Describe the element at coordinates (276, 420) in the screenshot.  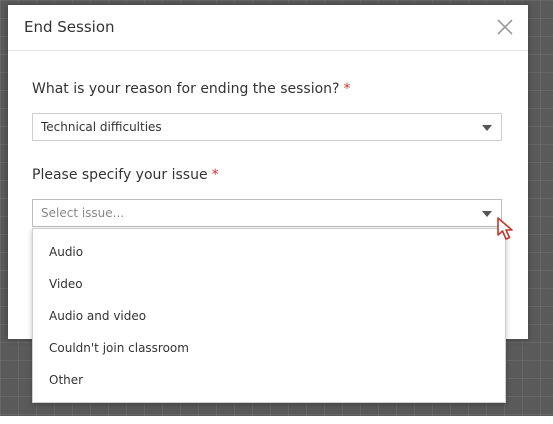
I see `page-backdrop-strip` at that location.